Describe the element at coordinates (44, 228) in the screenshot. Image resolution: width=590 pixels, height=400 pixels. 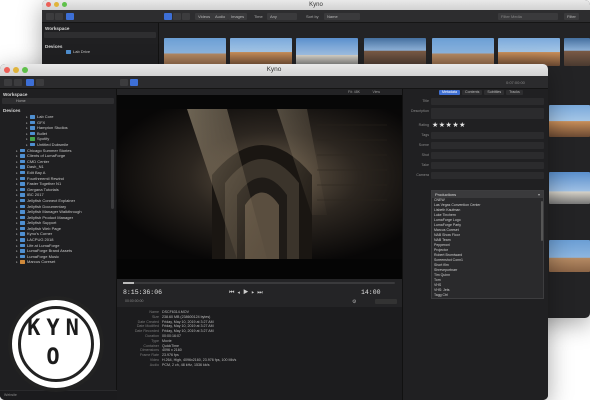
I see `sidebar-tree-item-label: Jellyfish Web Page` at that location.